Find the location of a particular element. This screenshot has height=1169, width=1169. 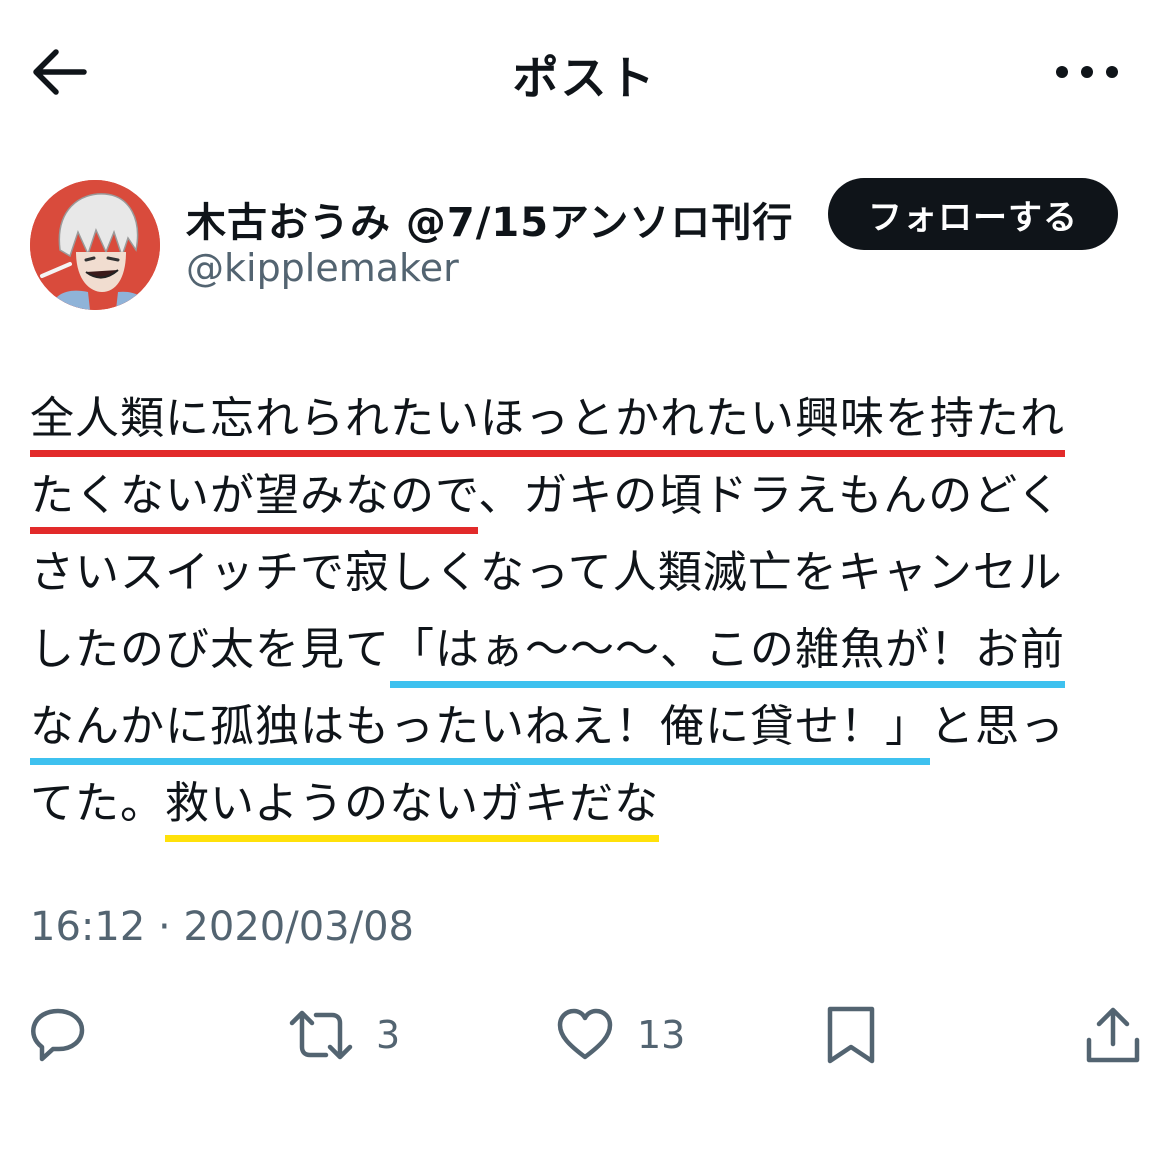

tweet-line: たくないが望みなので、ガキの頃ドラえもんのどく is located at coordinates (585, 495).